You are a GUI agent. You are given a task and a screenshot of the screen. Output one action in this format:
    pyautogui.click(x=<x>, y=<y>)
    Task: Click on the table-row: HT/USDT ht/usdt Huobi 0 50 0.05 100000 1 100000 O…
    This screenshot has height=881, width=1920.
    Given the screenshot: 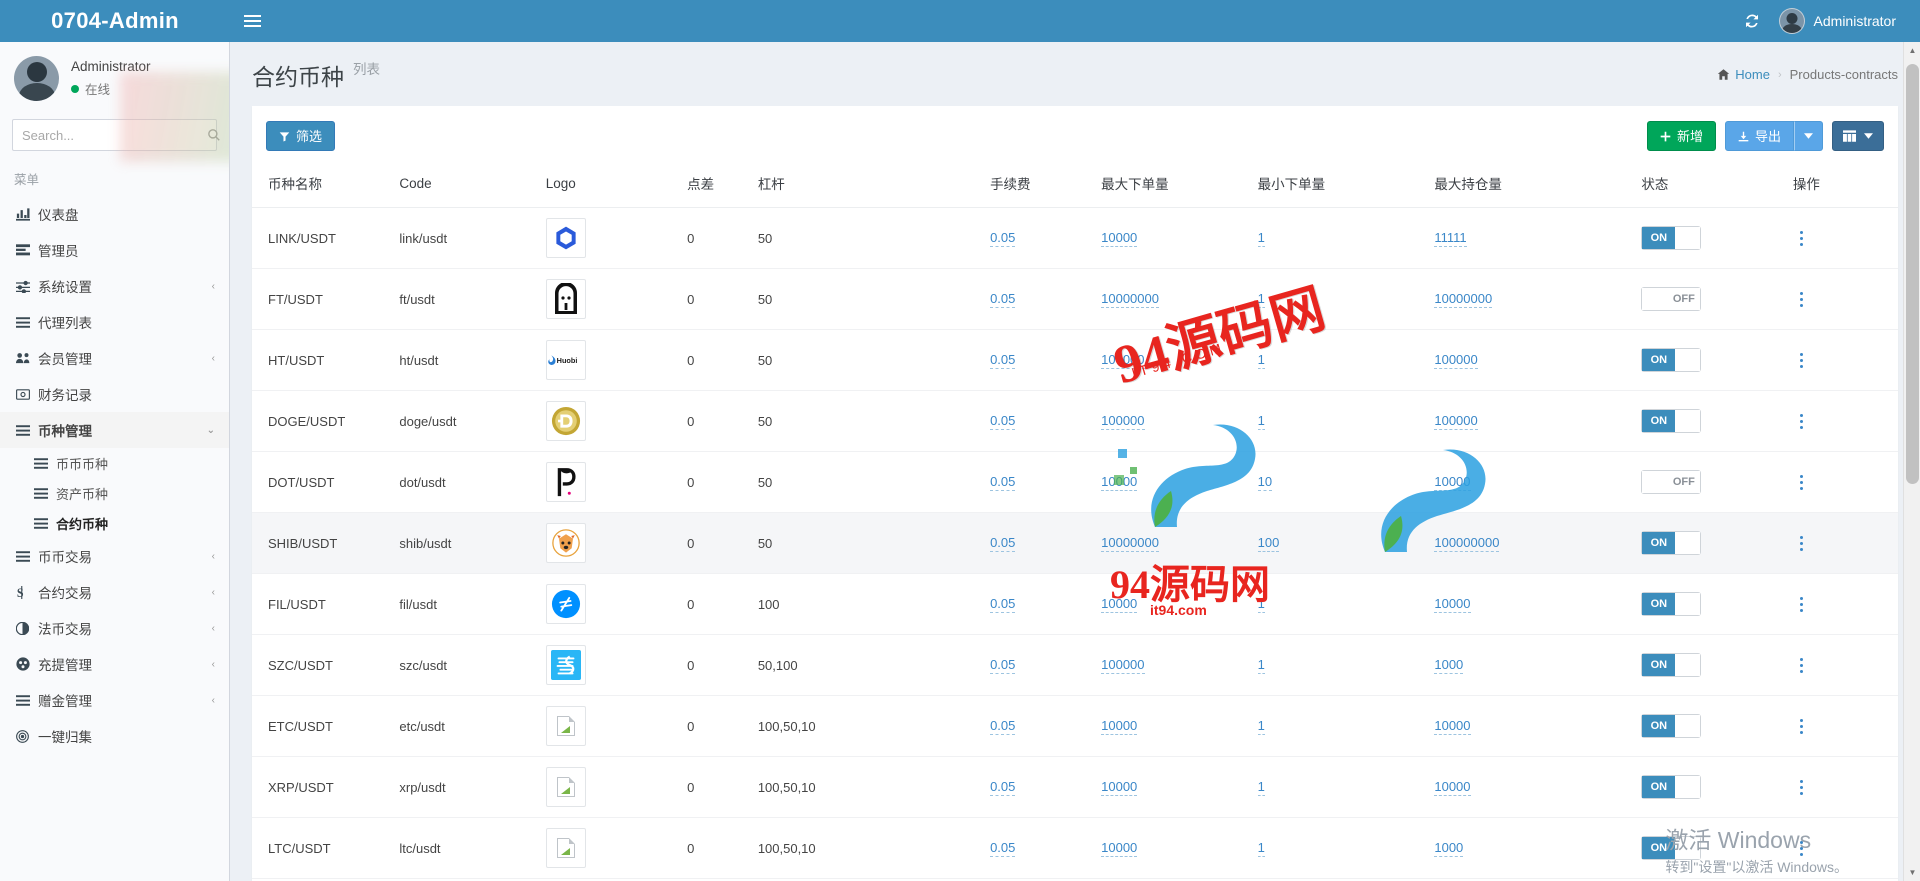 What is the action you would take?
    pyautogui.click(x=1075, y=360)
    